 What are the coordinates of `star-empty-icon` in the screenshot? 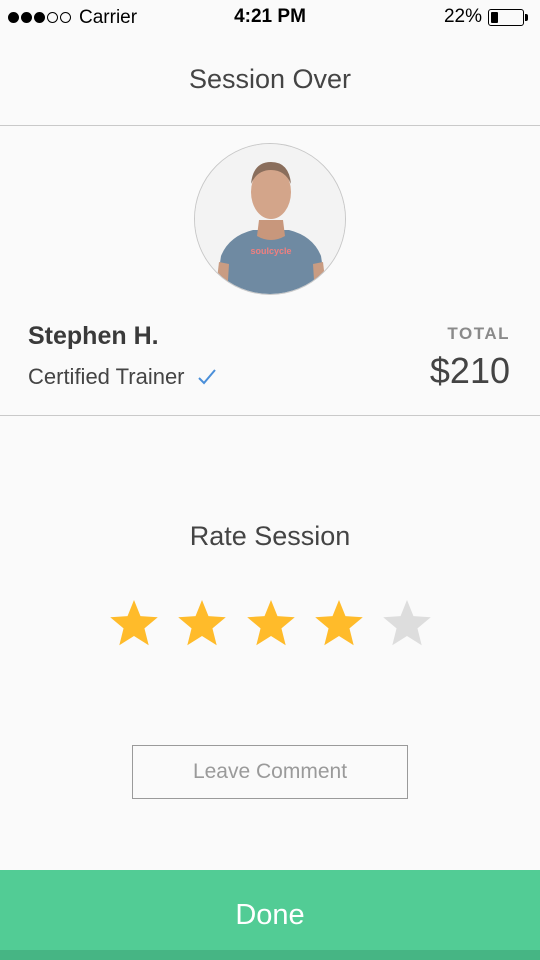 It's located at (407, 624).